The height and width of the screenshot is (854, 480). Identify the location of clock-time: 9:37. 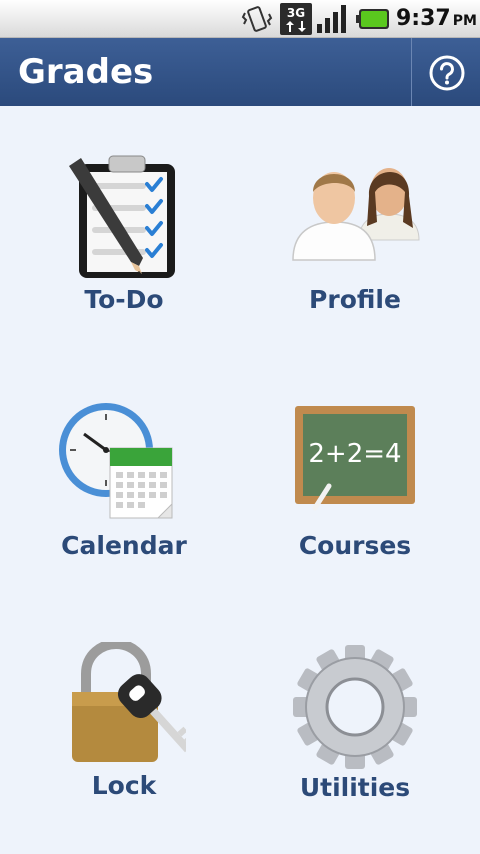
(423, 18).